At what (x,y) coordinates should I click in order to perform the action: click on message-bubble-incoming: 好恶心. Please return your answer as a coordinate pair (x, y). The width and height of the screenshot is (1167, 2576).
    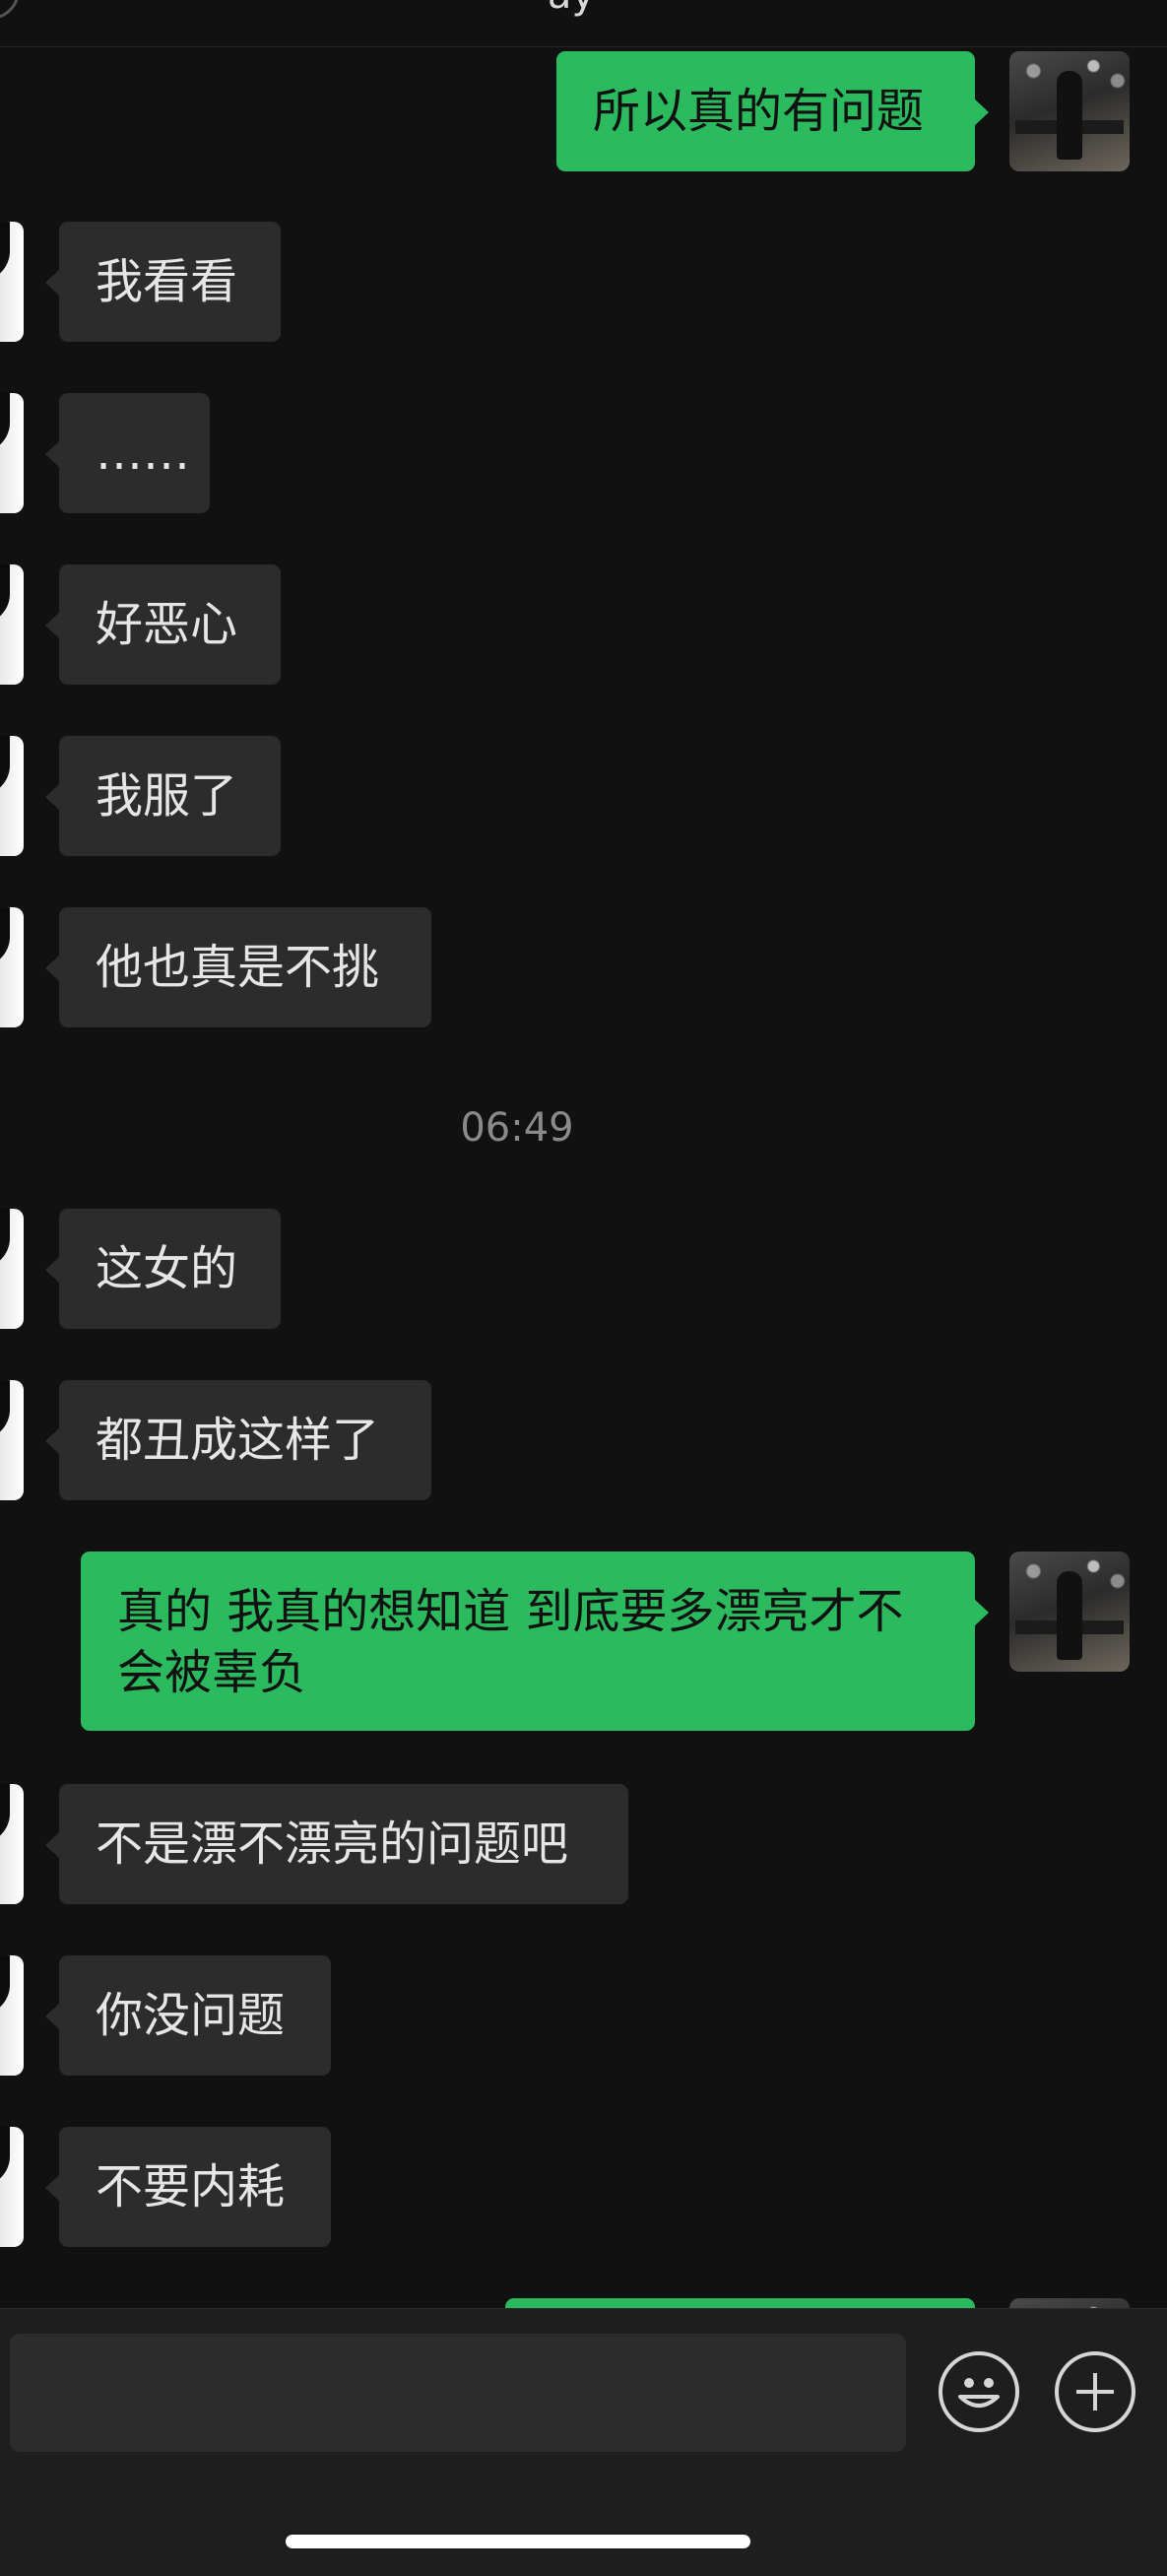
    Looking at the image, I should click on (163, 625).